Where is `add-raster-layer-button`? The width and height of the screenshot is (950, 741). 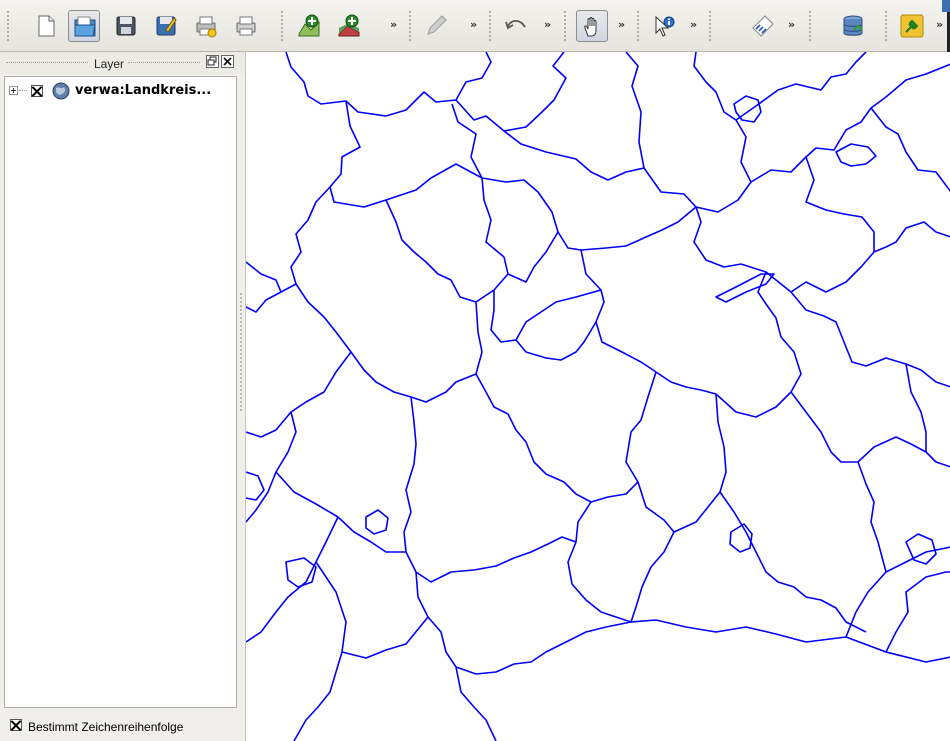 add-raster-layer-button is located at coordinates (349, 26).